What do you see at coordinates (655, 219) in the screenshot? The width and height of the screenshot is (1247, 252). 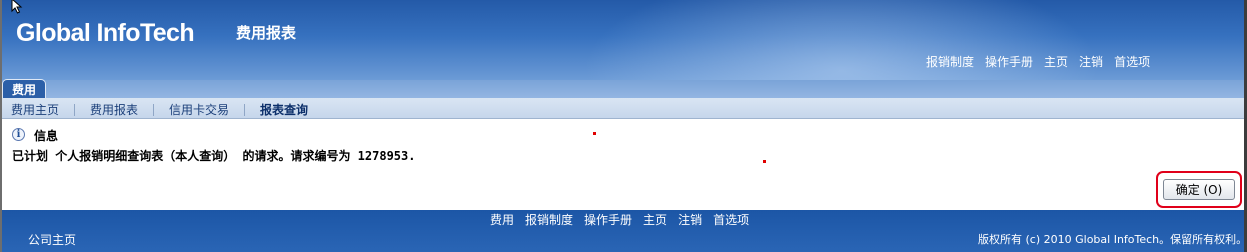 I see `footer-link-home: 主页` at bounding box center [655, 219].